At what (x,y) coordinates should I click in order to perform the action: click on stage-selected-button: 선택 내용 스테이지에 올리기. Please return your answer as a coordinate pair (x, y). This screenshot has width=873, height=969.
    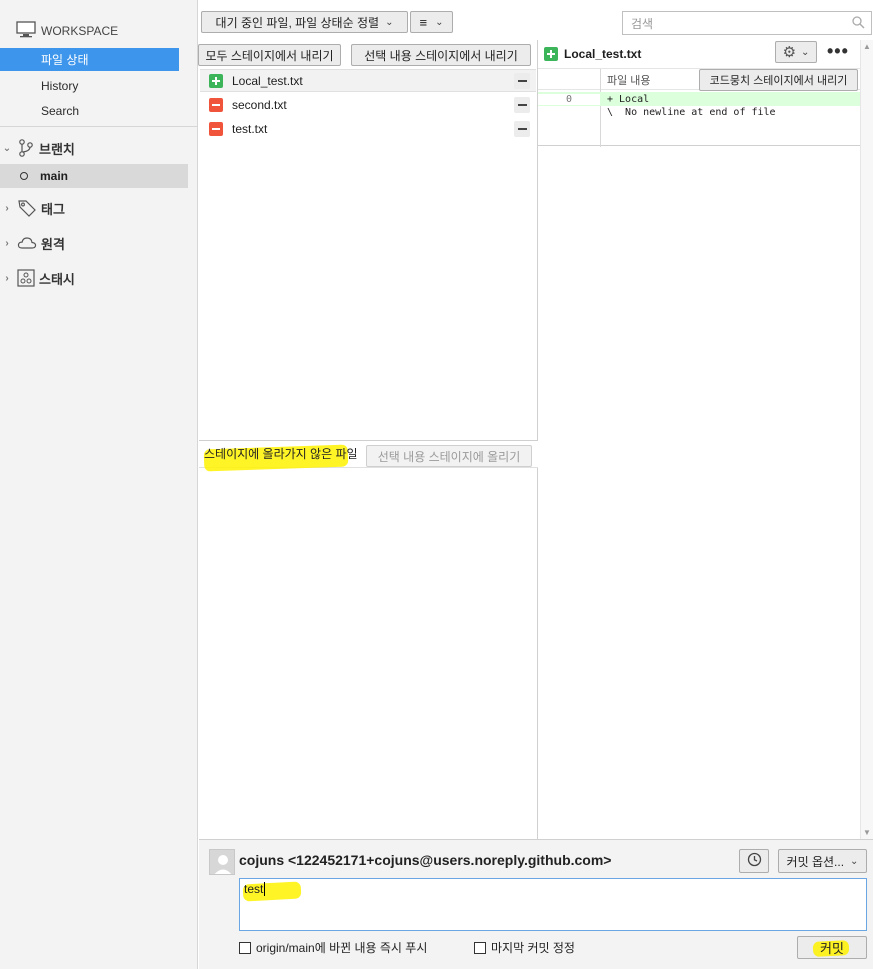
    Looking at the image, I should click on (449, 456).